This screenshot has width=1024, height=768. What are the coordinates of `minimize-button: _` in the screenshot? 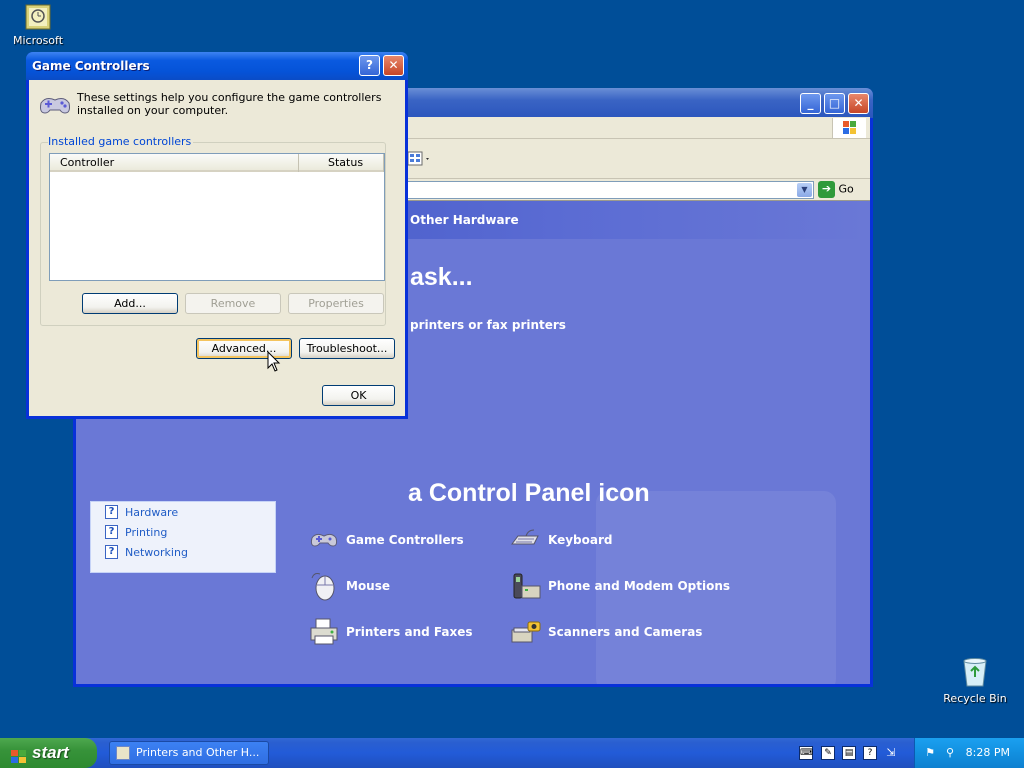 It's located at (810, 103).